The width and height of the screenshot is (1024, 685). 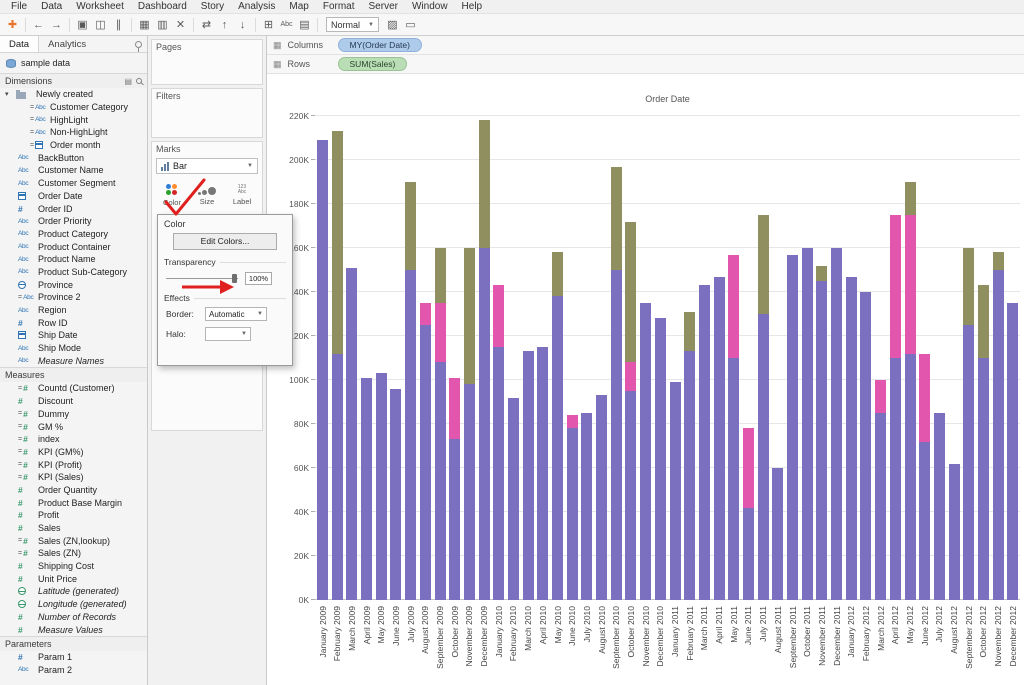 I want to click on columns-shelf: ▦ Columns MY(Order Date), so click(x=645, y=45).